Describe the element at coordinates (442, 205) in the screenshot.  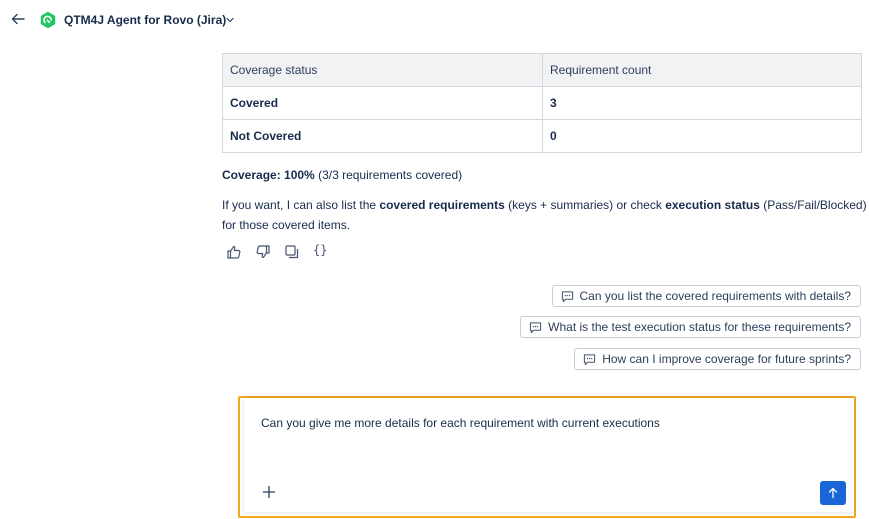
I see `info-emphasis: covered requirements` at that location.